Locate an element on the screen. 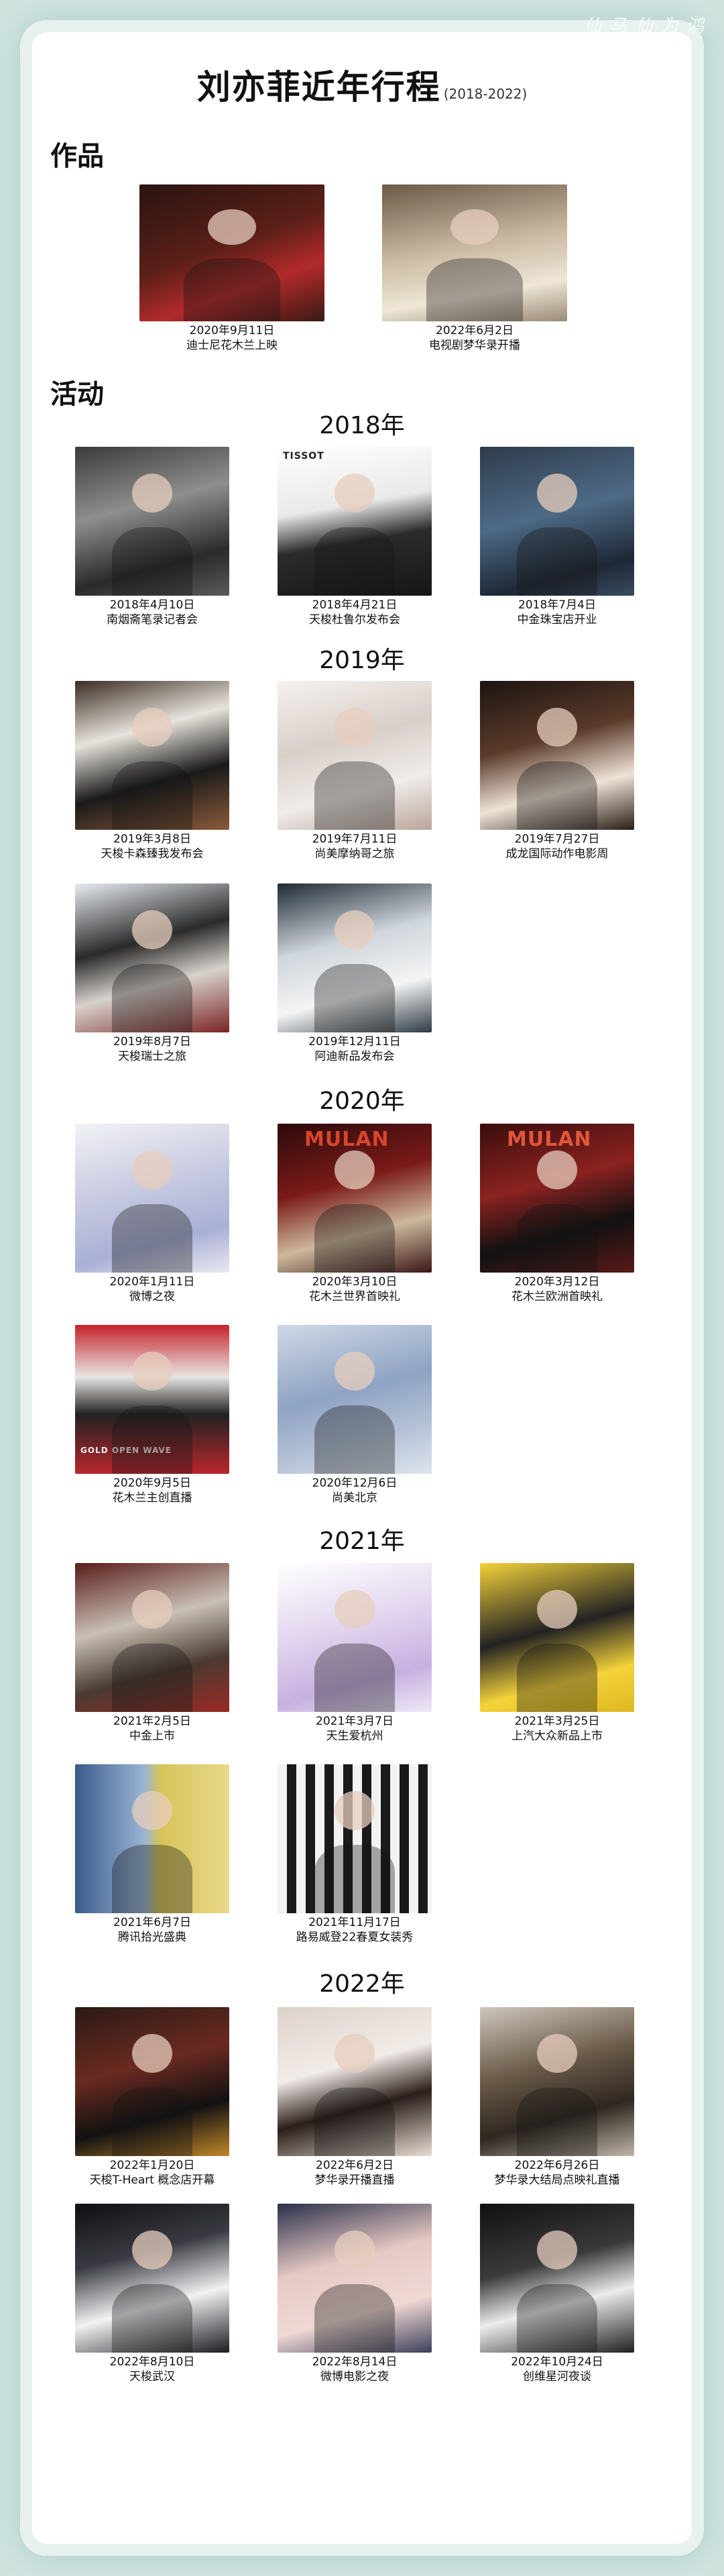  event-item: 2022年8月10日 天梭武汉 is located at coordinates (152, 2294).